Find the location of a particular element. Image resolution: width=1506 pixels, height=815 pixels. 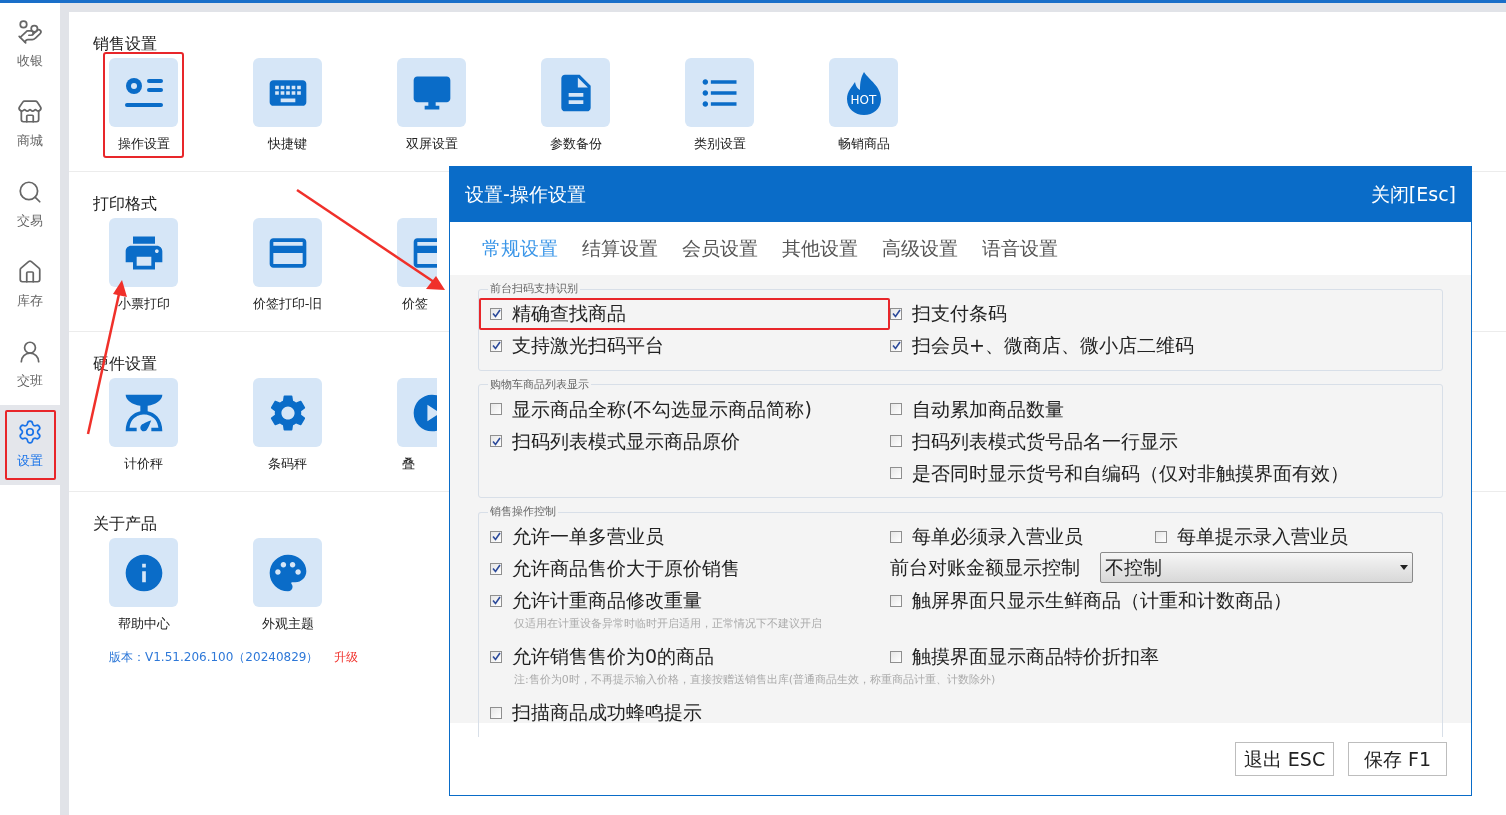

dialog-button: 退出 ESC is located at coordinates (1284, 759).